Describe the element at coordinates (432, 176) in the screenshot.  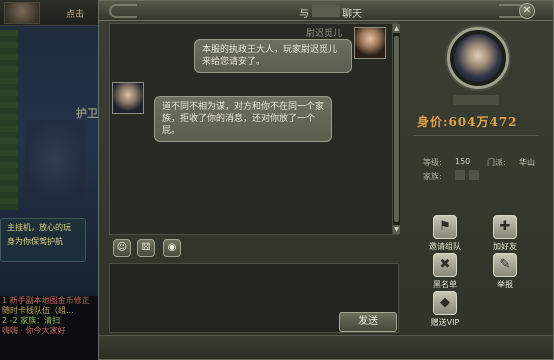
I see `family-label: 家族:` at that location.